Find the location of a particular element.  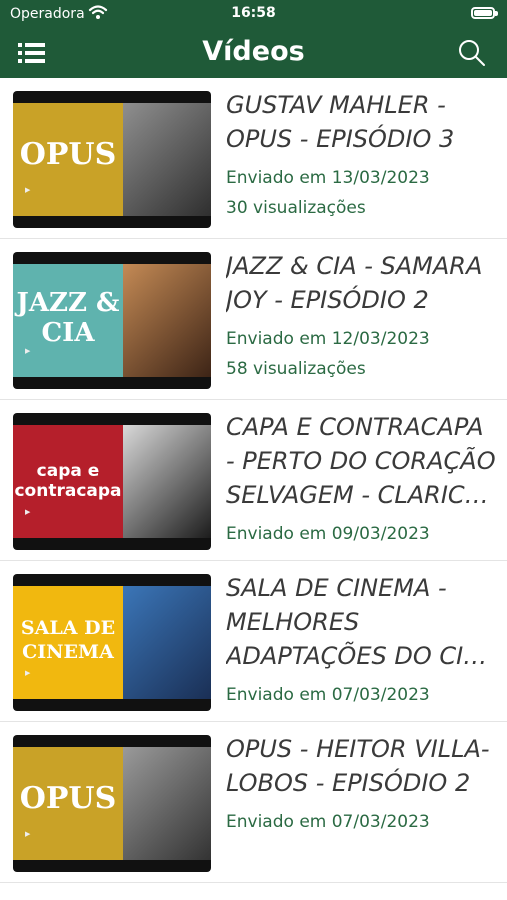

video-title: GUSTAV MAHLER - OPUS - EPISÓDIO 3 is located at coordinates (340, 122).